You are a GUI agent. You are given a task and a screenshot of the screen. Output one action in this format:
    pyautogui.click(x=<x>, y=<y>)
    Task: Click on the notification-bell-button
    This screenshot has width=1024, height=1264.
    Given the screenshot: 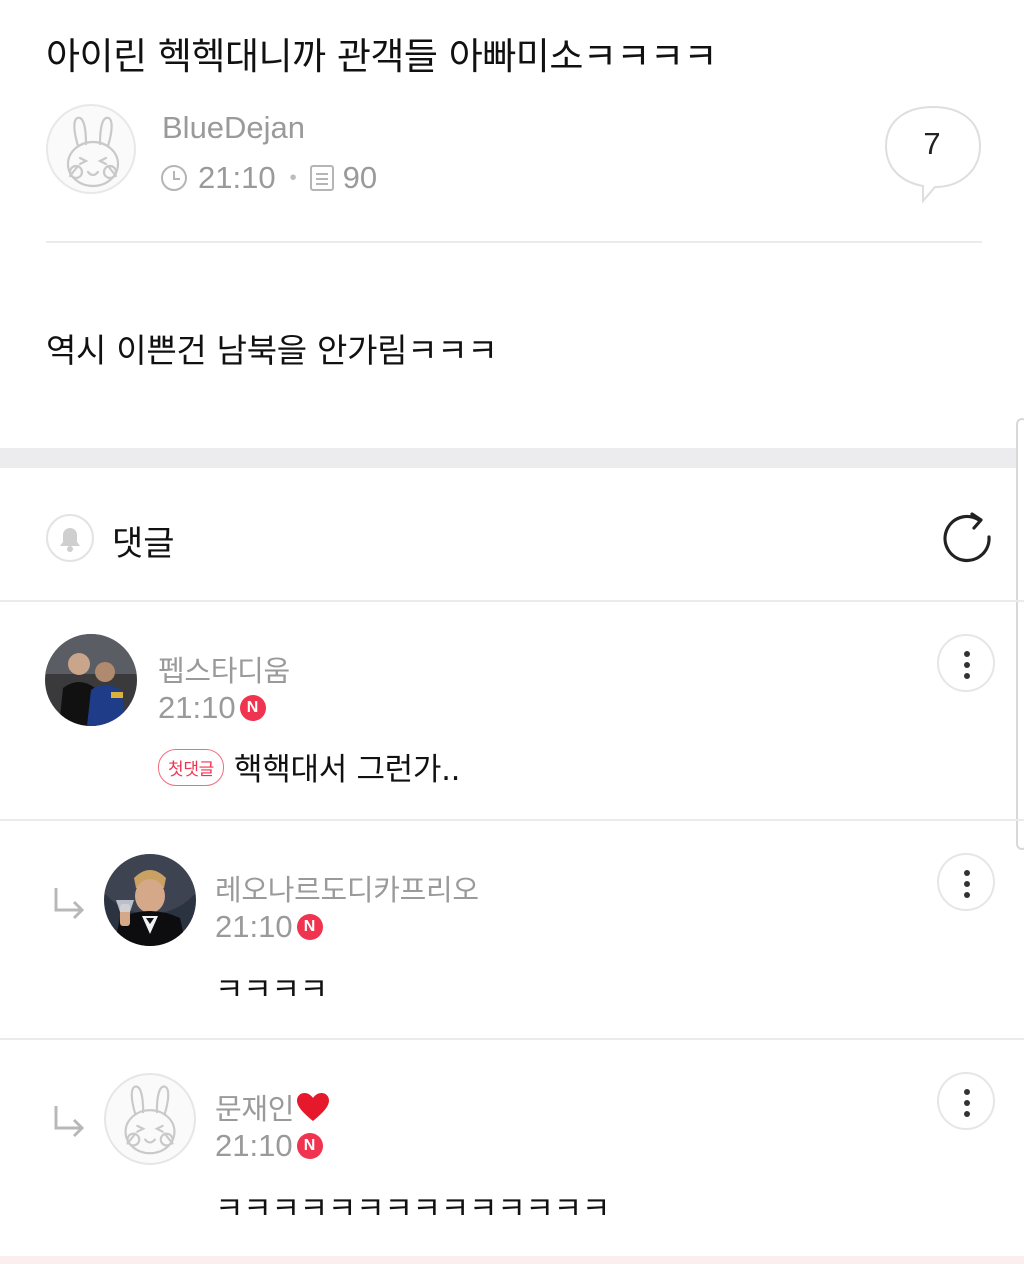 What is the action you would take?
    pyautogui.click(x=70, y=538)
    